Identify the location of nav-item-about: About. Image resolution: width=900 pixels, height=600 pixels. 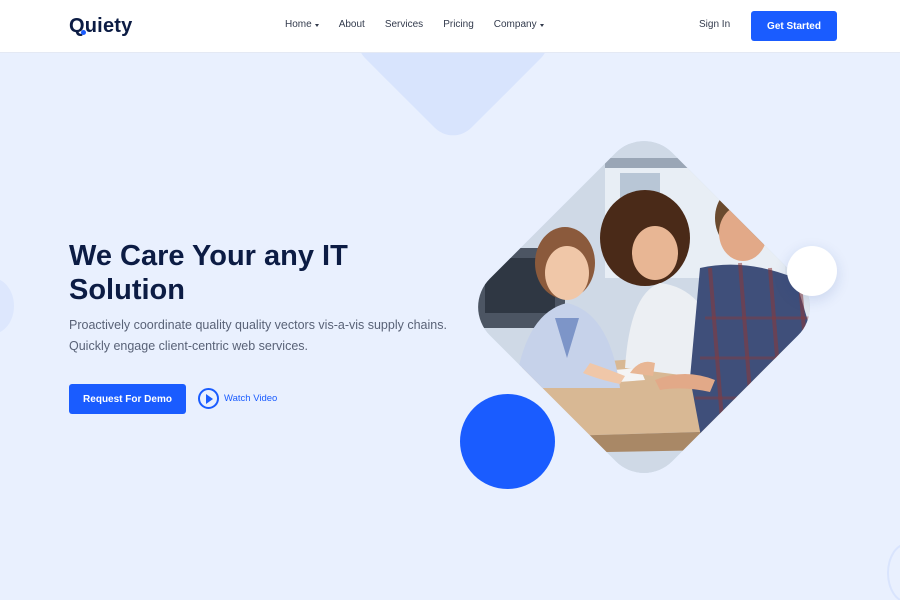
(352, 24).